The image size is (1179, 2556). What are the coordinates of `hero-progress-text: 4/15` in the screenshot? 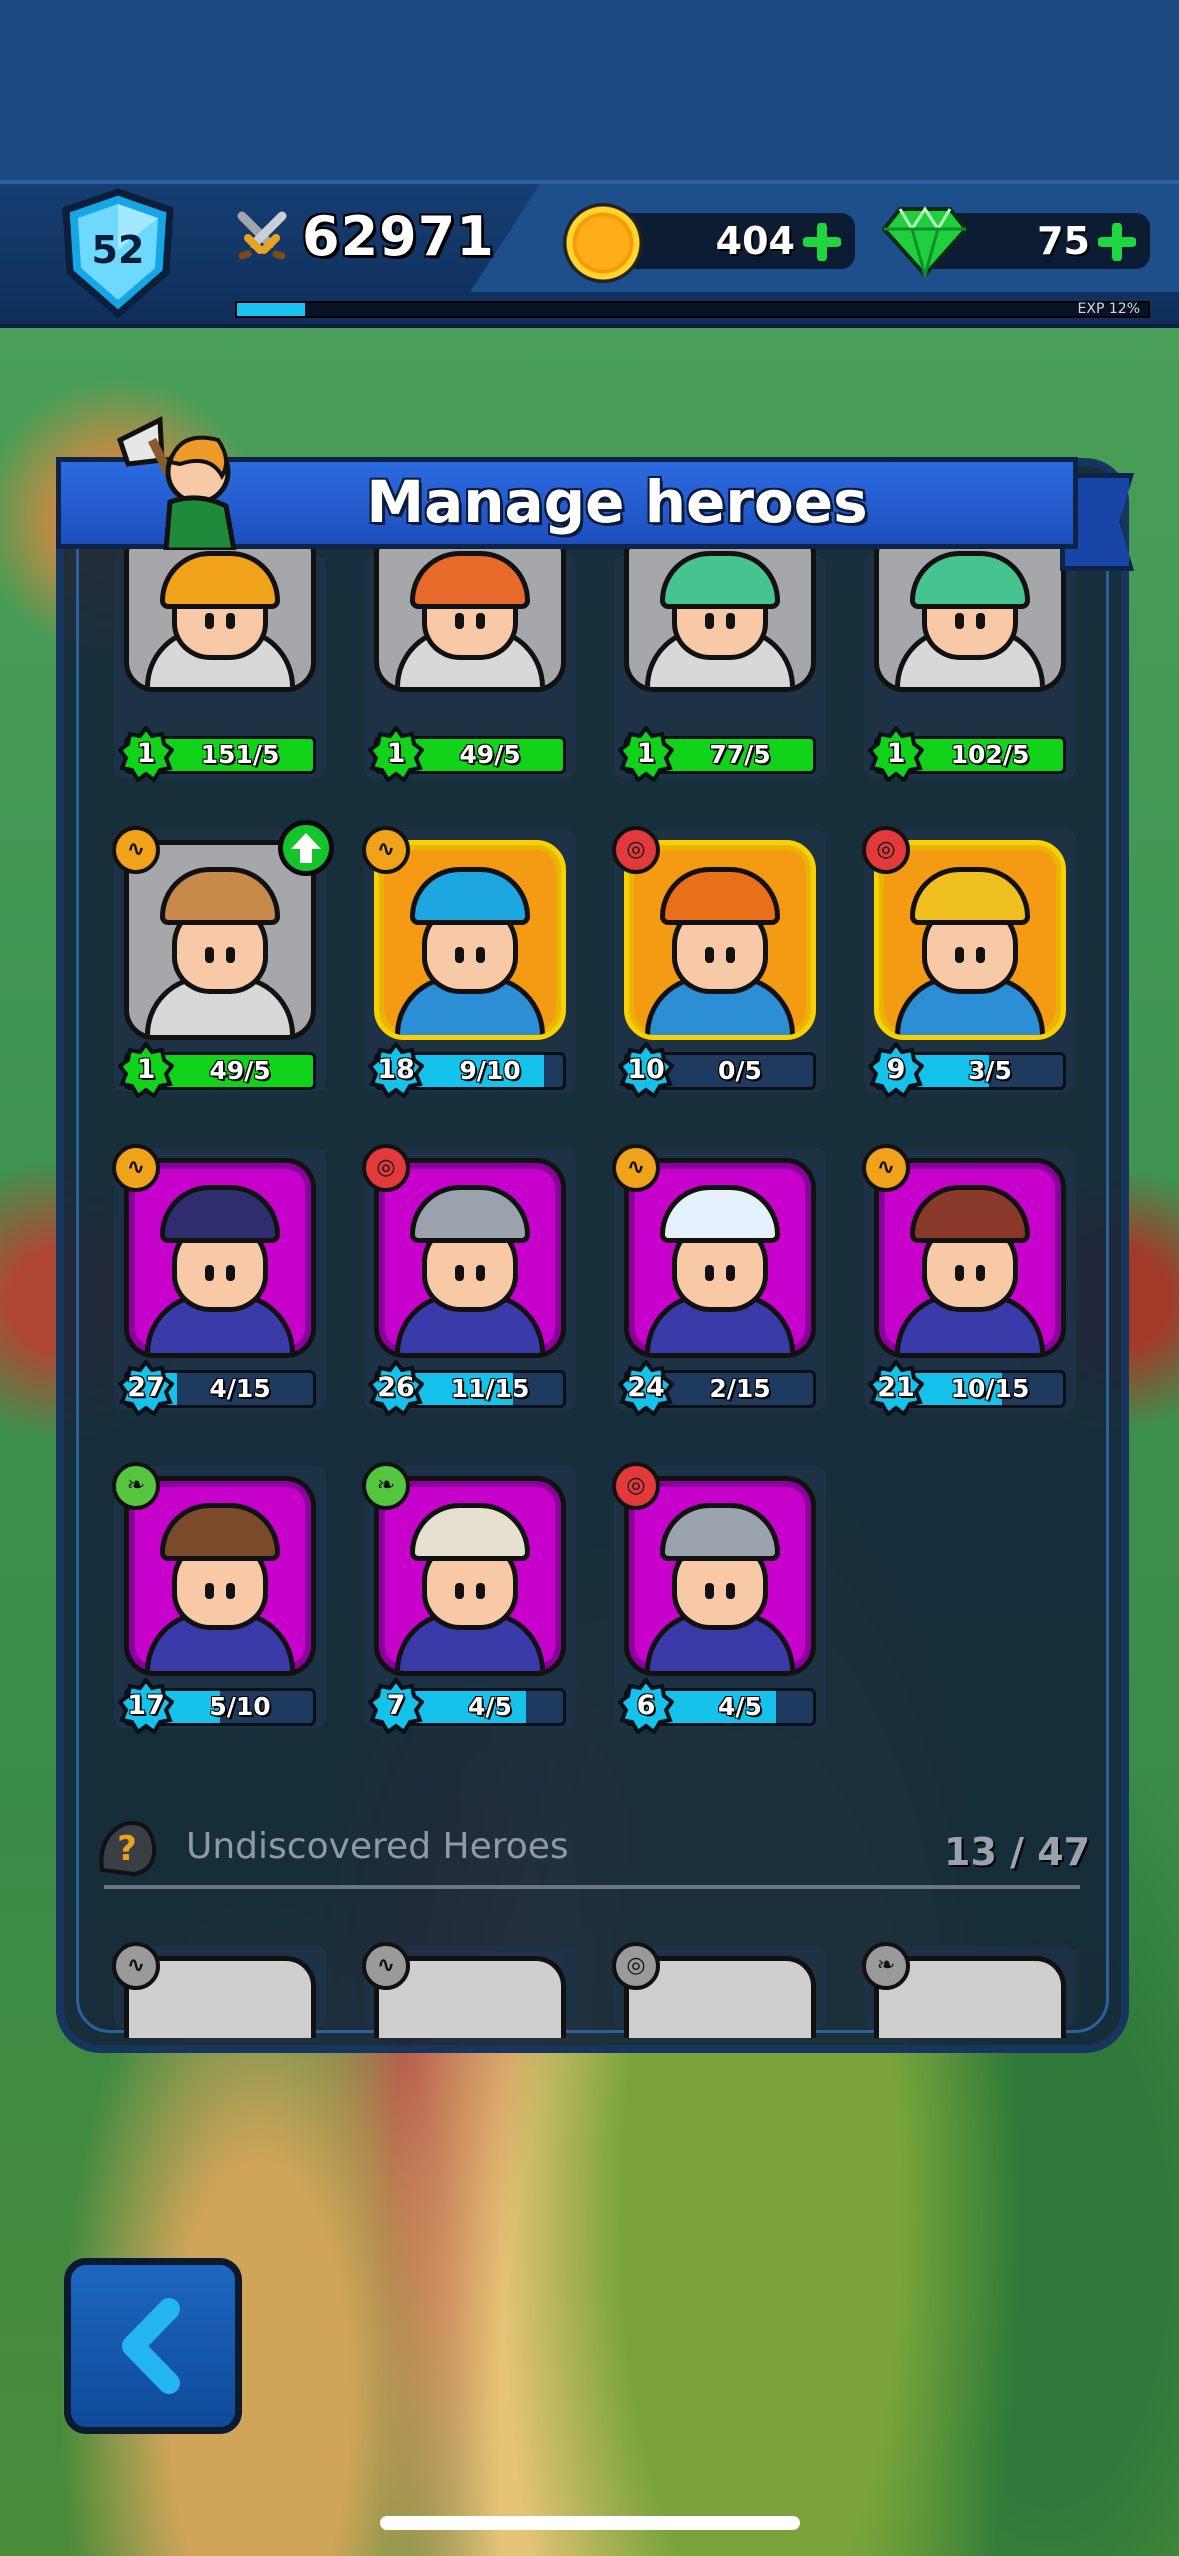 It's located at (240, 1388).